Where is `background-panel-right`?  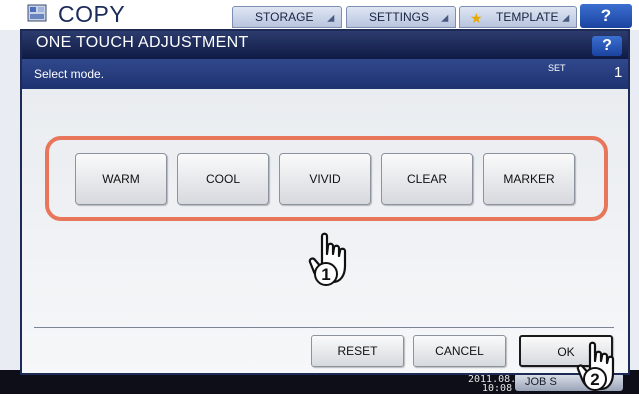
background-panel-right is located at coordinates (634, 200).